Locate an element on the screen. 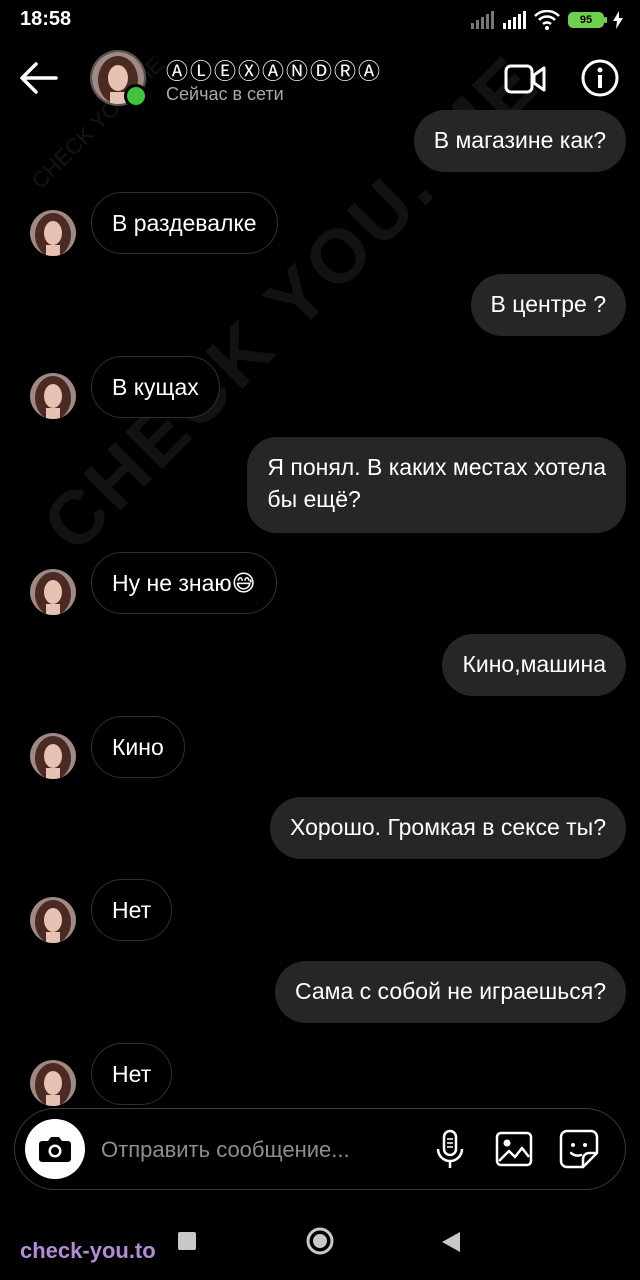 Image resolution: width=640 pixels, height=1280 pixels. contact-avatar is located at coordinates (119, 79).